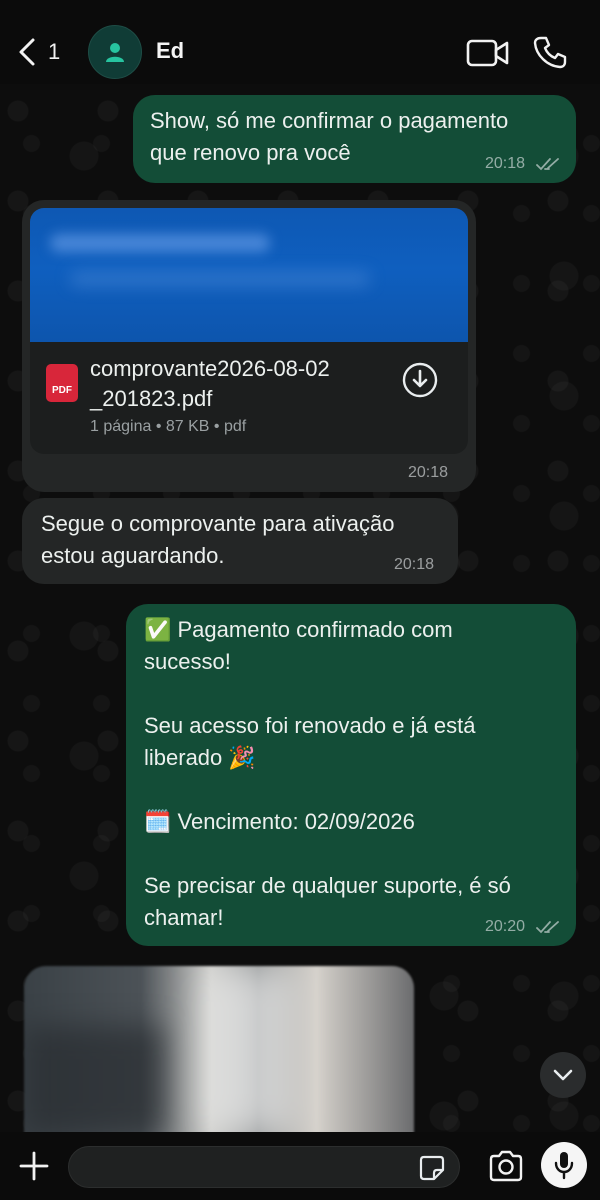 Image resolution: width=600 pixels, height=1200 pixels. Describe the element at coordinates (210, 383) in the screenshot. I see `document-file-name: comprovante2026-08-02 _201823.pdf` at that location.